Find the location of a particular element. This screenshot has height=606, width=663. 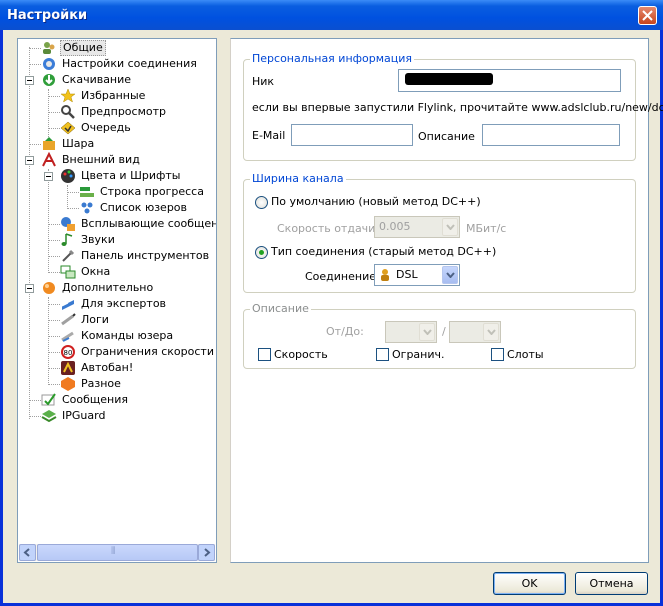

bandwidth-title: Ширина канала is located at coordinates (298, 178).